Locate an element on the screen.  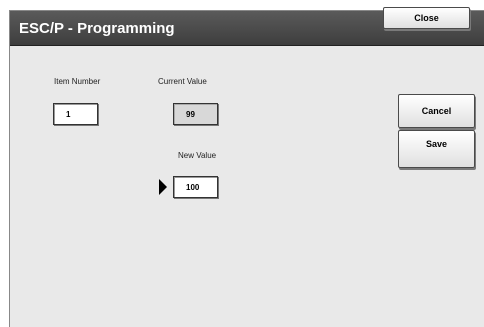
pointer-arrow-icon is located at coordinates (163, 187).